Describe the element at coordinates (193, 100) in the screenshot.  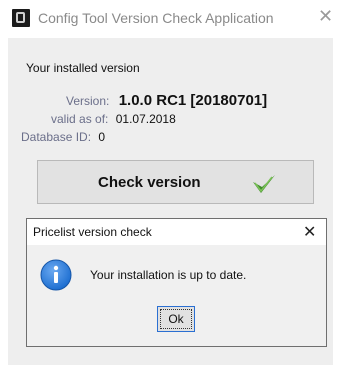
I see `version-value: 1.0.0 RC1 [20180701]` at that location.